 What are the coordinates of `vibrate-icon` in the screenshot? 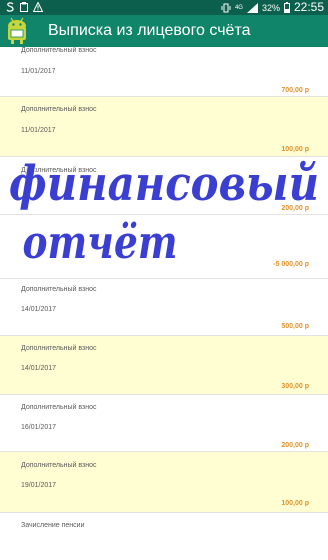 It's located at (226, 7).